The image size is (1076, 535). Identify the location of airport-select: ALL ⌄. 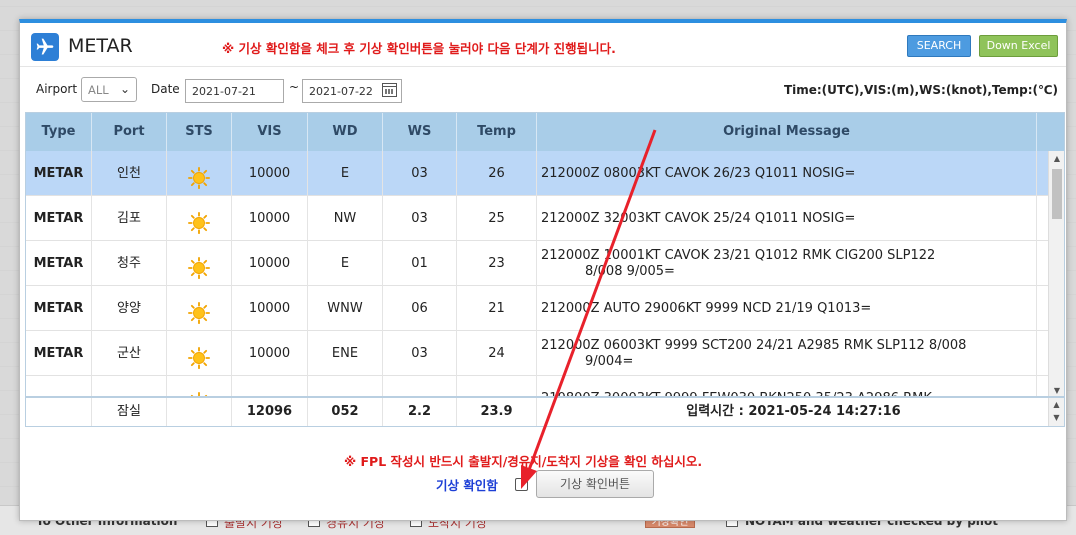
(109, 89).